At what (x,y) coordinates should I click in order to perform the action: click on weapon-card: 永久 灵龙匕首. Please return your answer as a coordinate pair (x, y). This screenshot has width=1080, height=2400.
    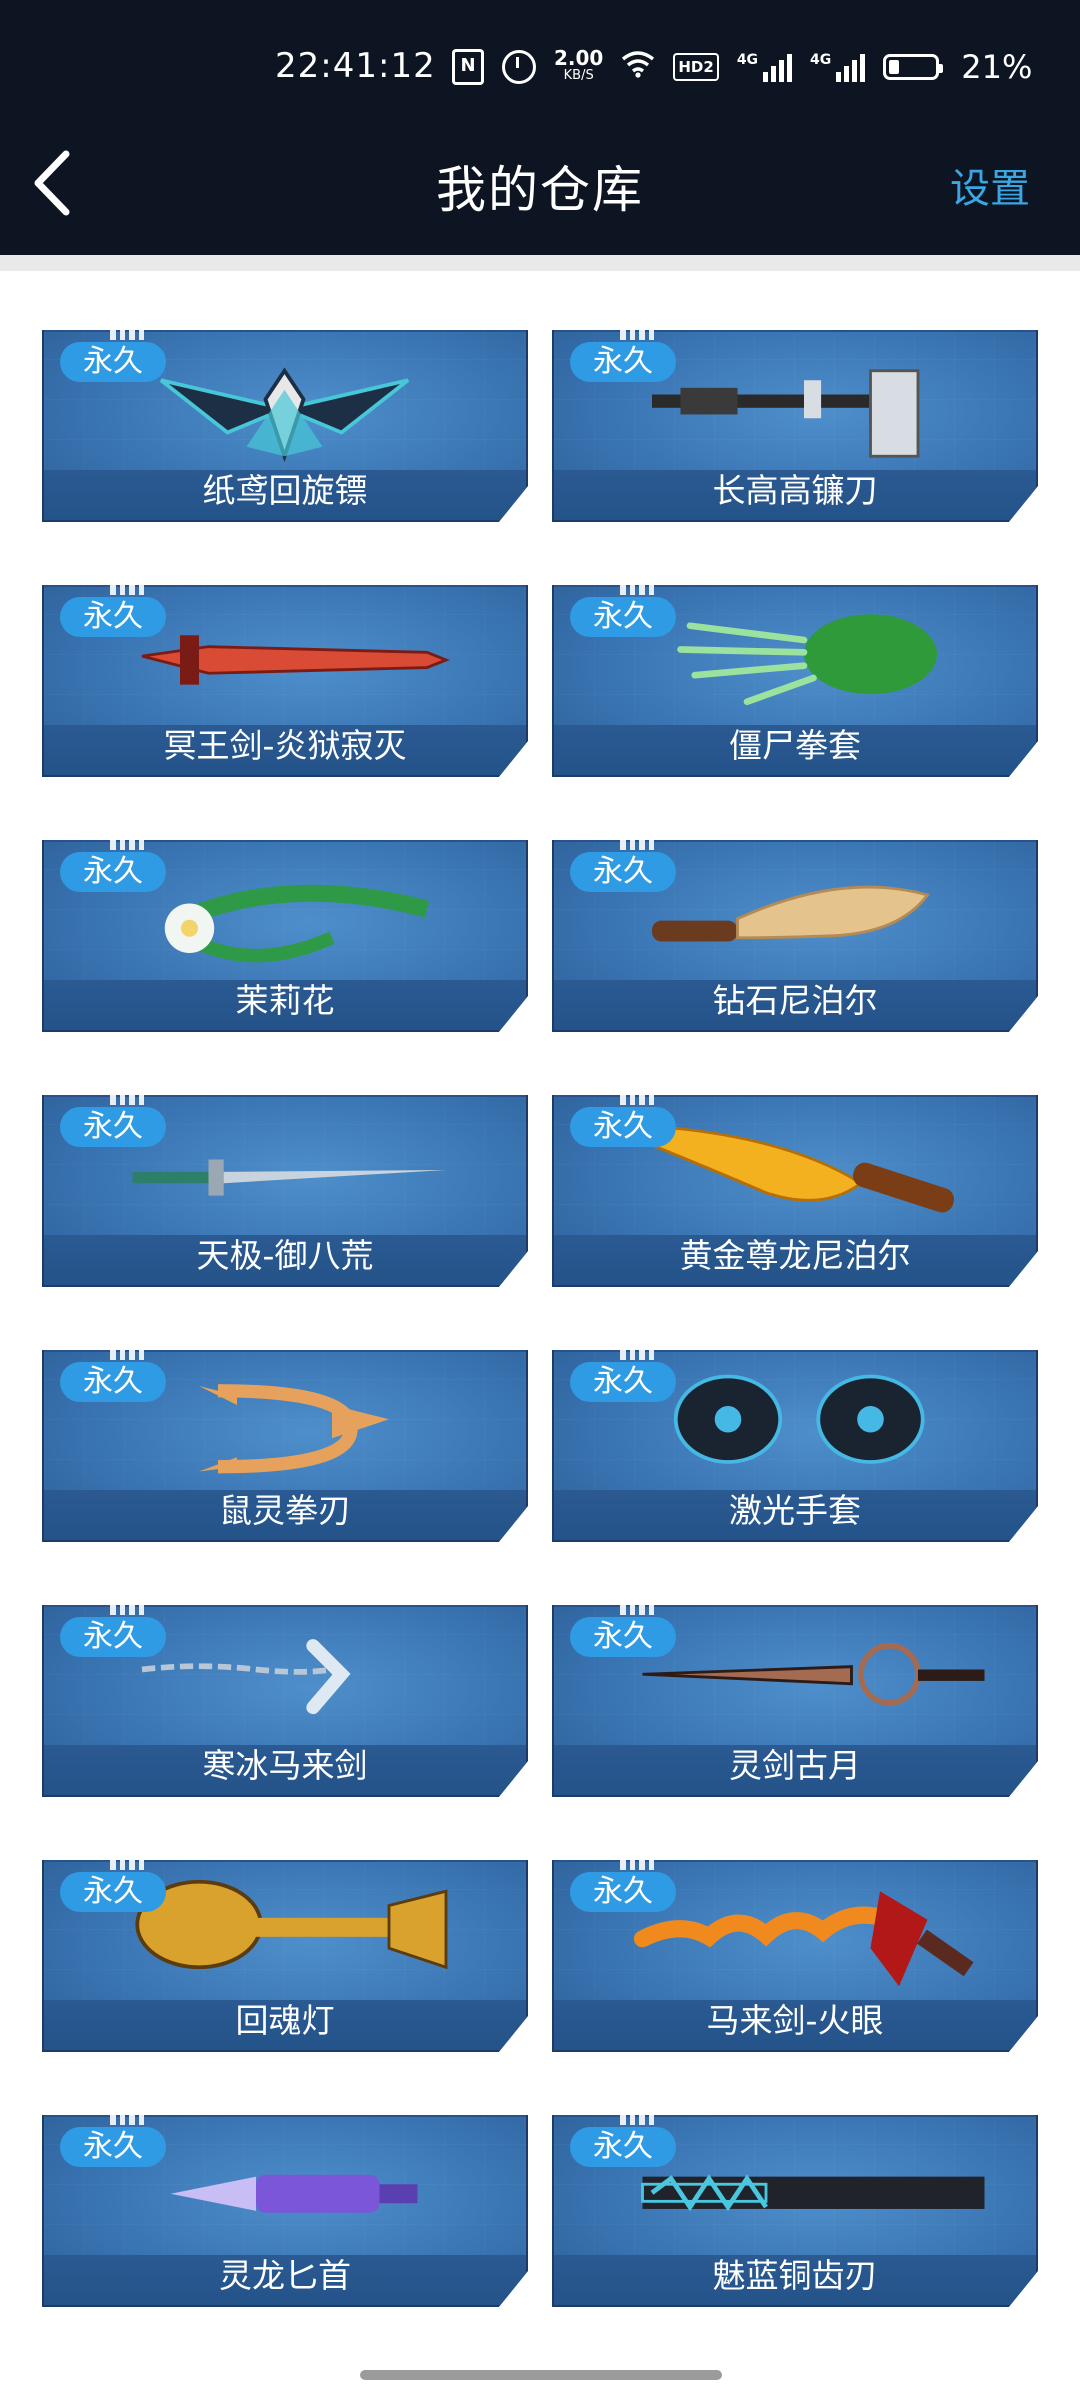
    Looking at the image, I should click on (285, 2211).